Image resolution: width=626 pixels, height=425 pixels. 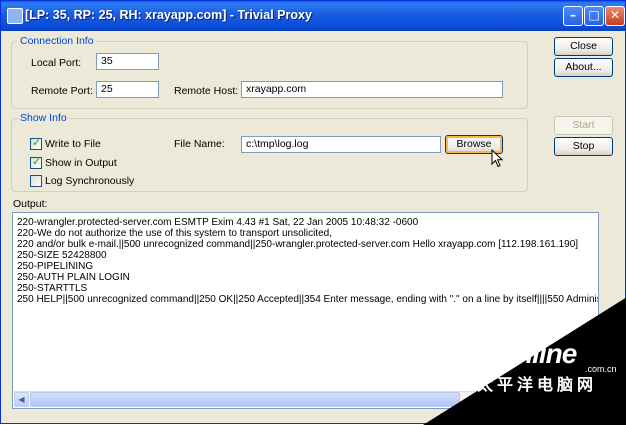 I want to click on start-button: Start, so click(x=583, y=125).